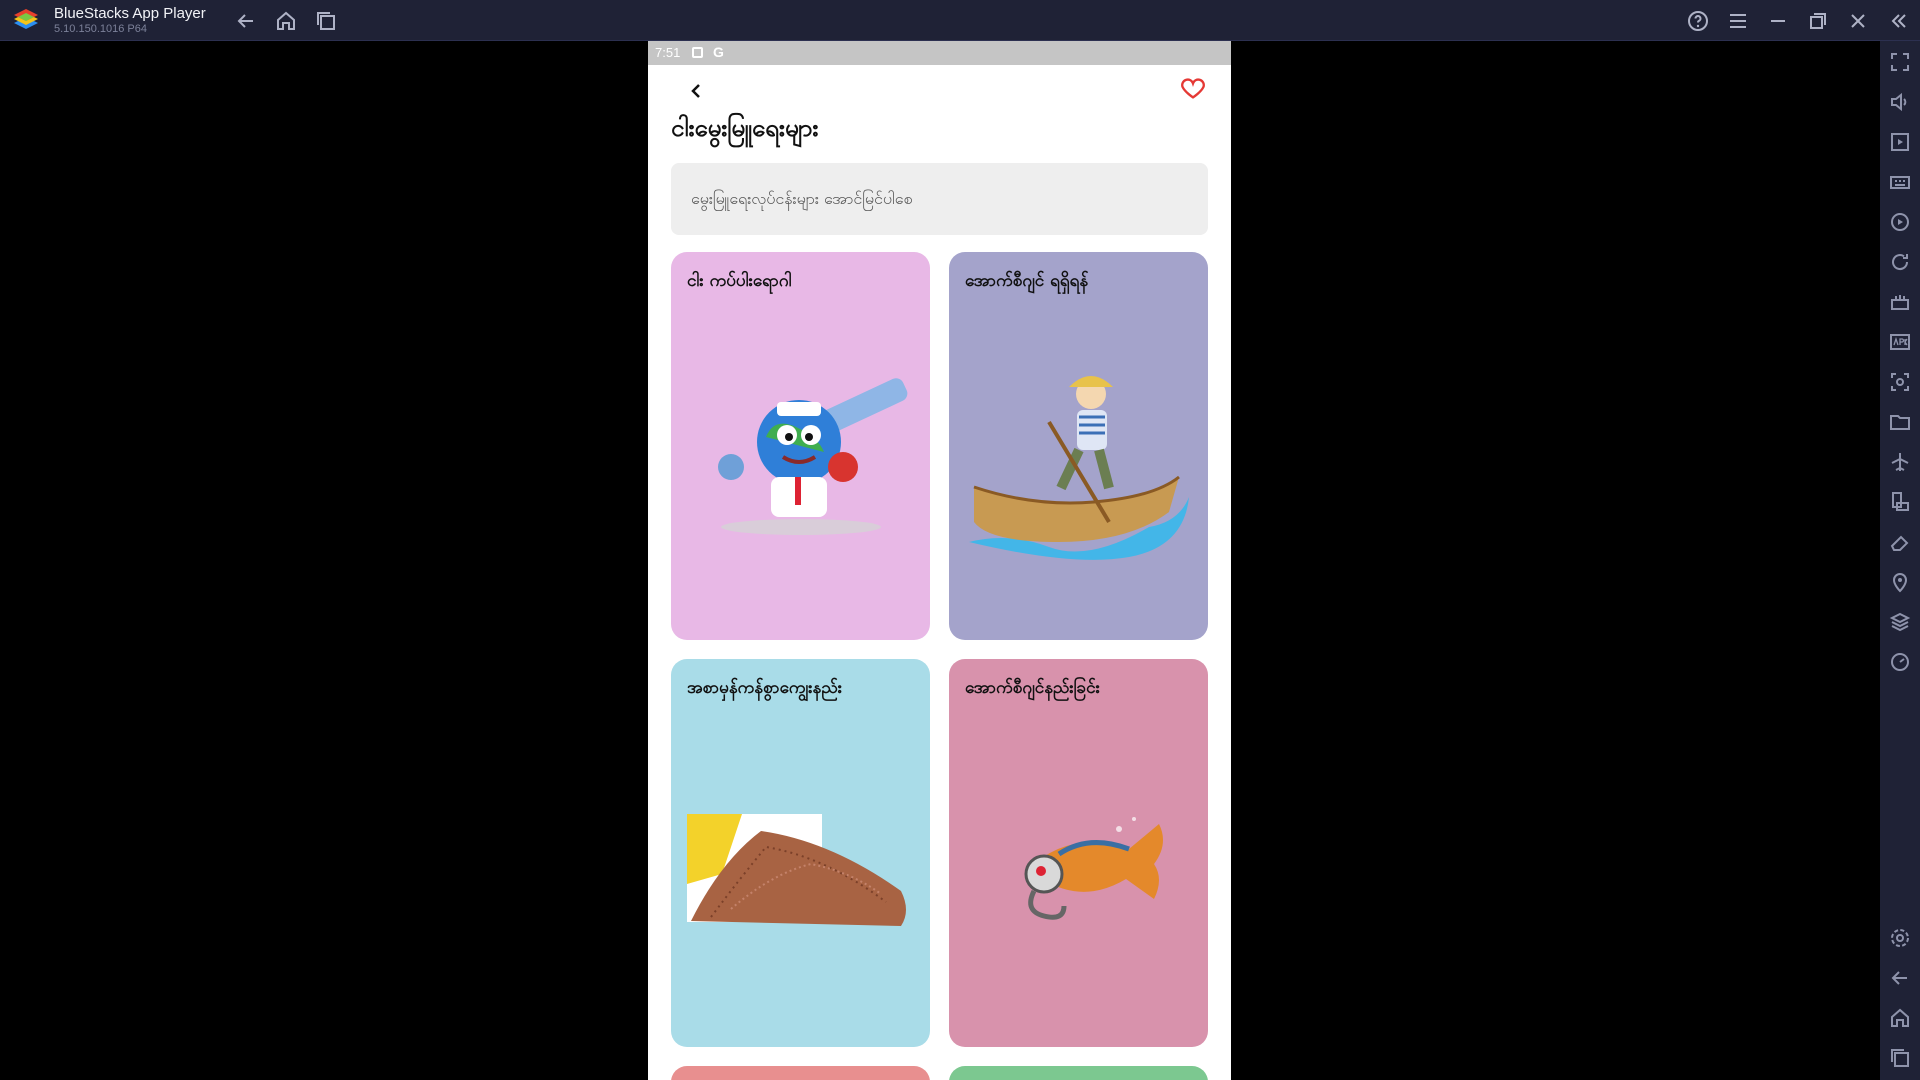 This screenshot has width=1920, height=1080. Describe the element at coordinates (1900, 622) in the screenshot. I see `layers-icon` at that location.